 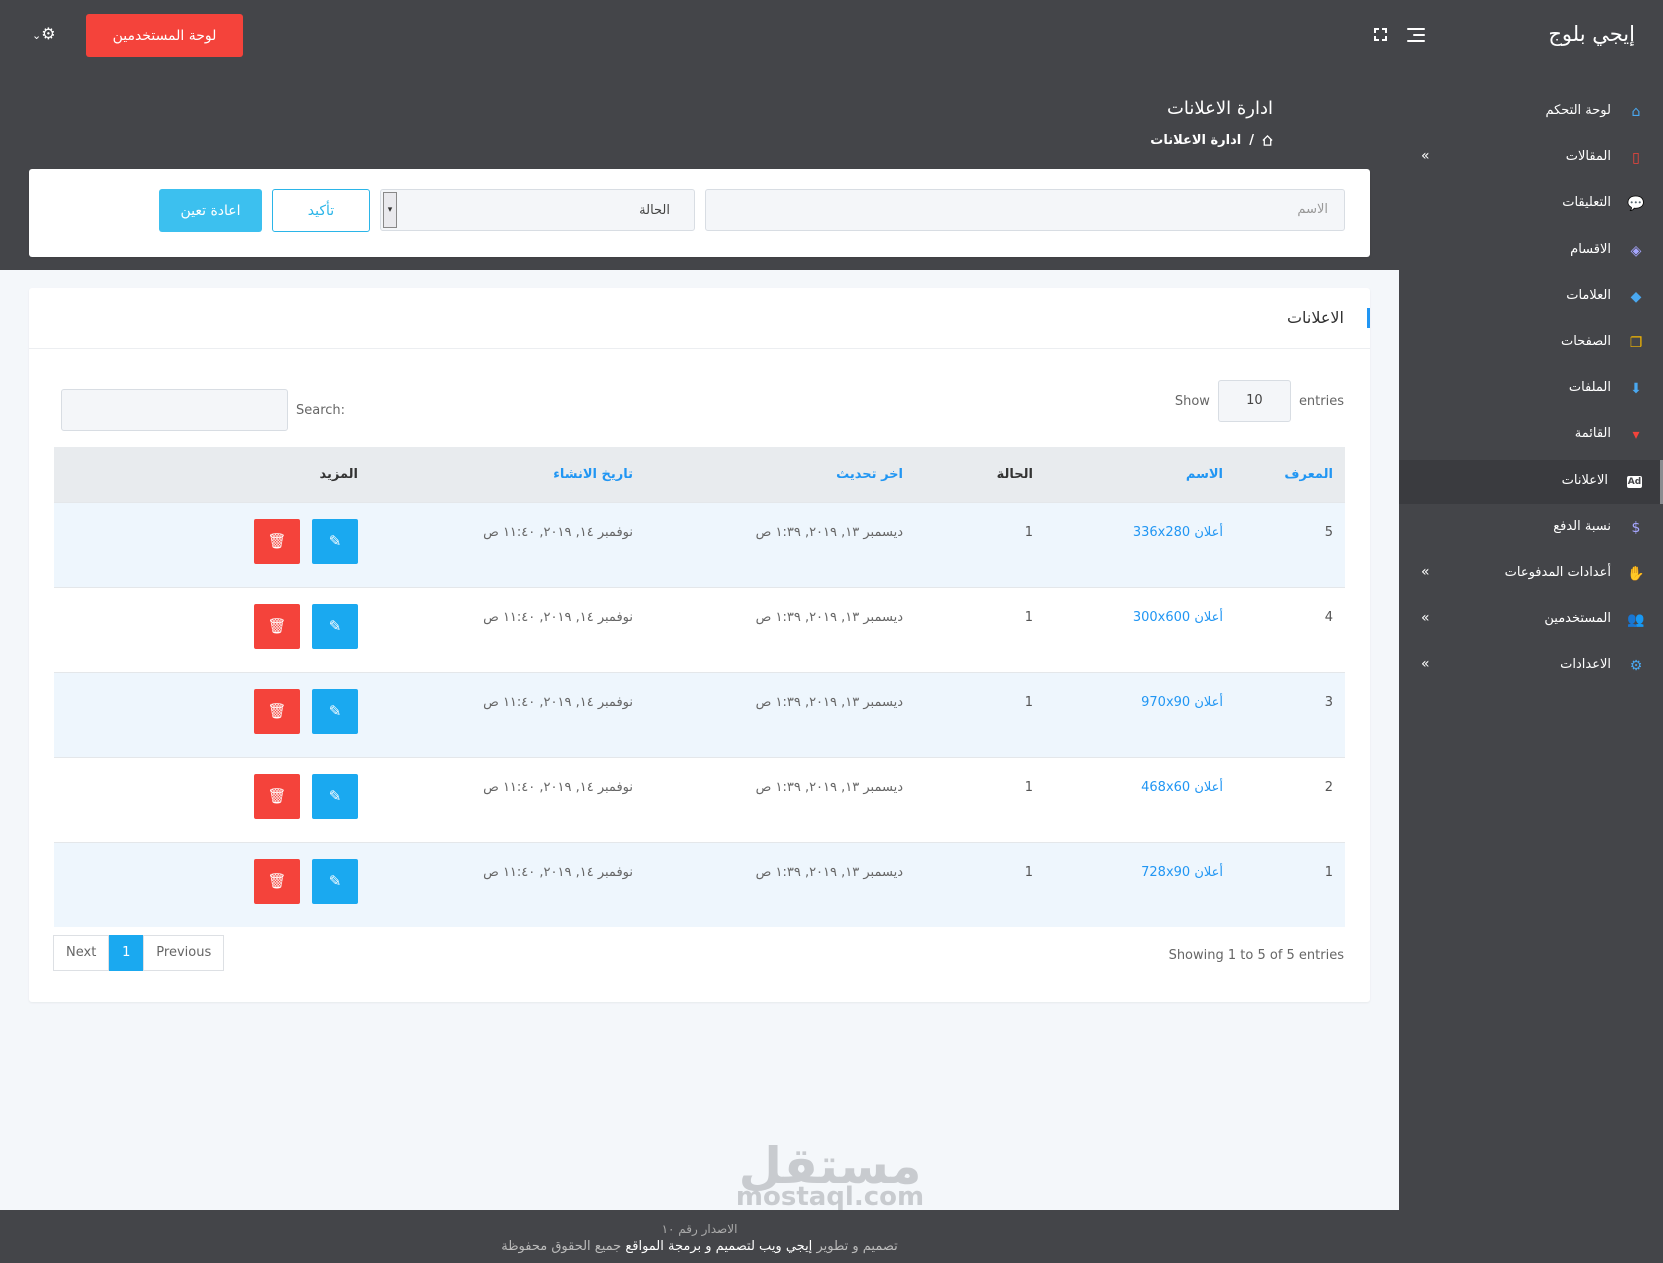 I want to click on sidebar-item-label: الصفحات, so click(x=1585, y=341).